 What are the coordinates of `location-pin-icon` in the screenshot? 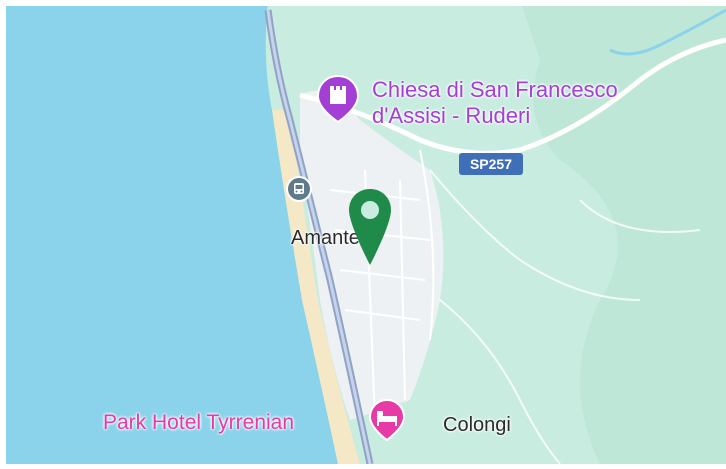 It's located at (370, 229).